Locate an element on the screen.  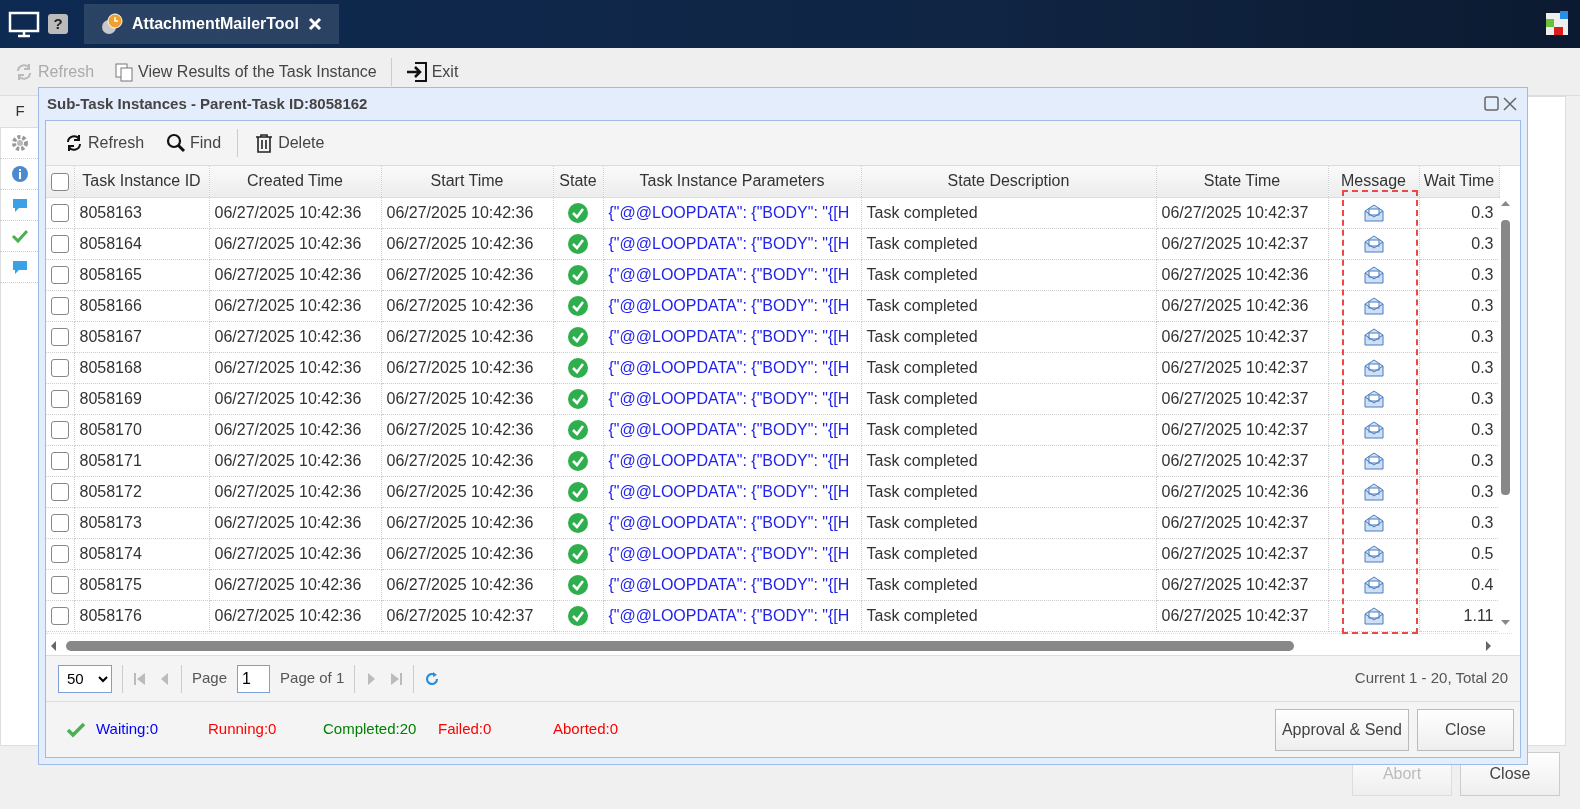
toolbar-button: View Results of the Task Instance is located at coordinates (245, 71).